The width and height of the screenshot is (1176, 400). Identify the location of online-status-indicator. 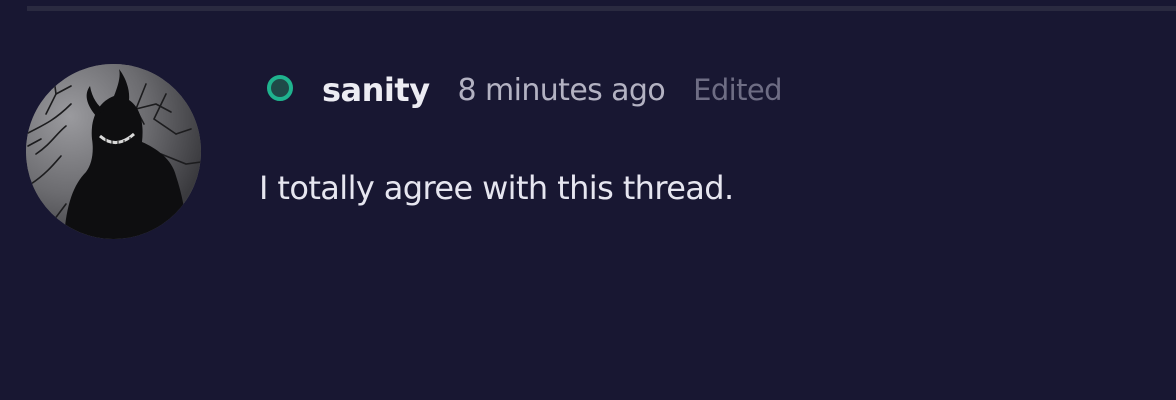
(280, 88).